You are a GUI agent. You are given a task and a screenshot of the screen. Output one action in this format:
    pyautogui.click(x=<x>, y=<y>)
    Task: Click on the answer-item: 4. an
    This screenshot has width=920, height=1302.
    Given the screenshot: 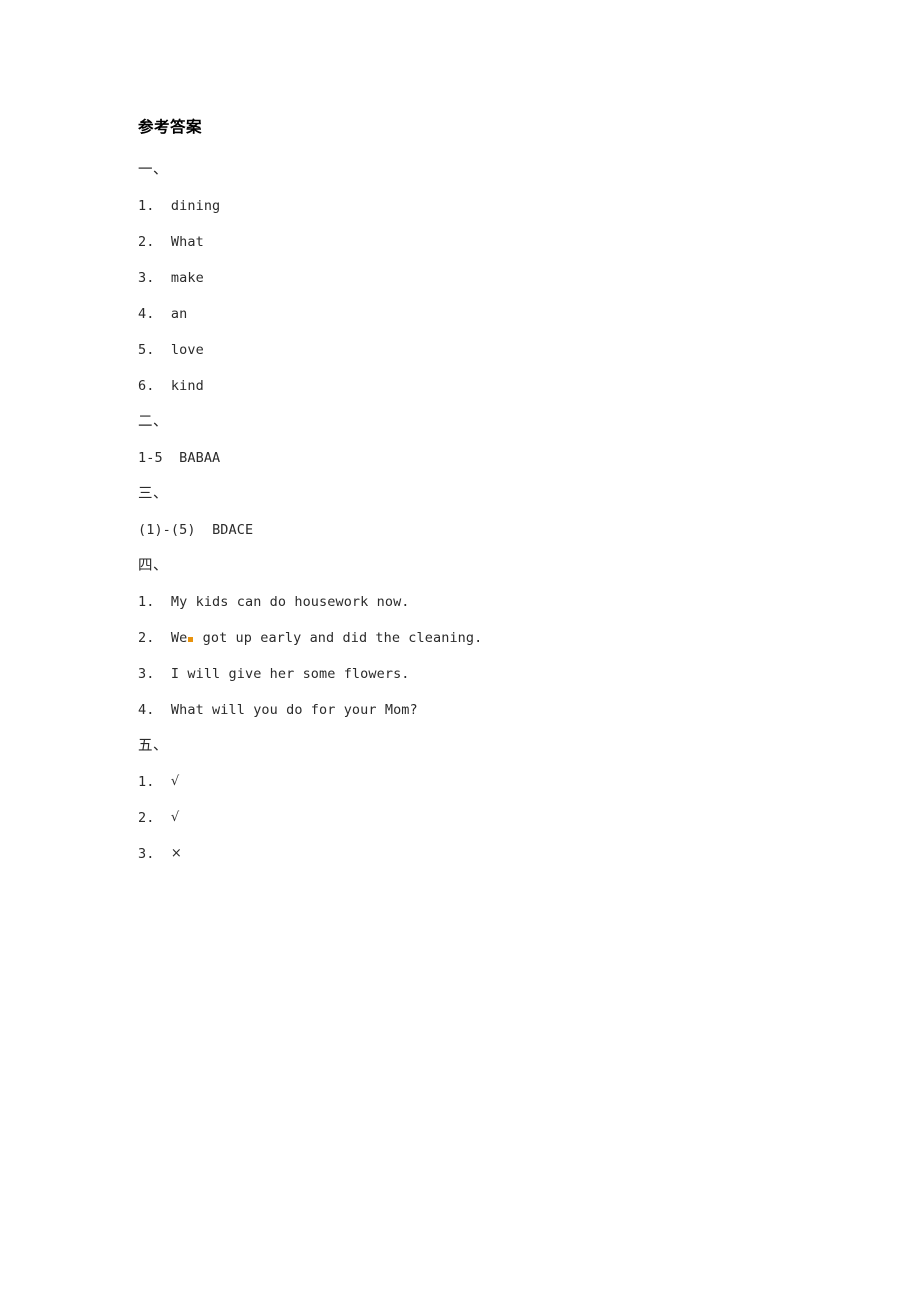 What is the action you would take?
    pyautogui.click(x=488, y=314)
    